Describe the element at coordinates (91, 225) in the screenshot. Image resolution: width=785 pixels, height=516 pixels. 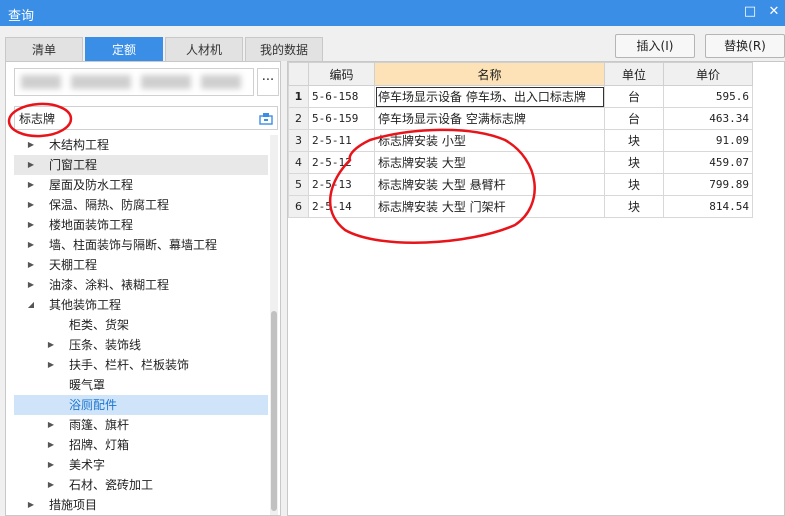
I see `tree-item-label: 楼地面装饰工程` at that location.